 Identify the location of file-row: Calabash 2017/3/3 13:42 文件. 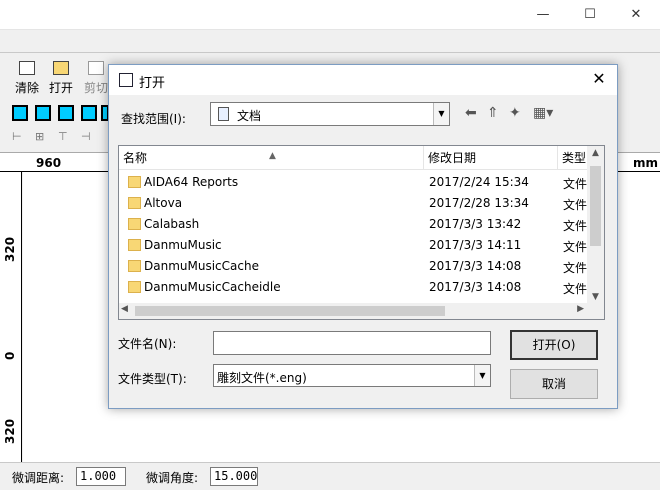
(354, 224).